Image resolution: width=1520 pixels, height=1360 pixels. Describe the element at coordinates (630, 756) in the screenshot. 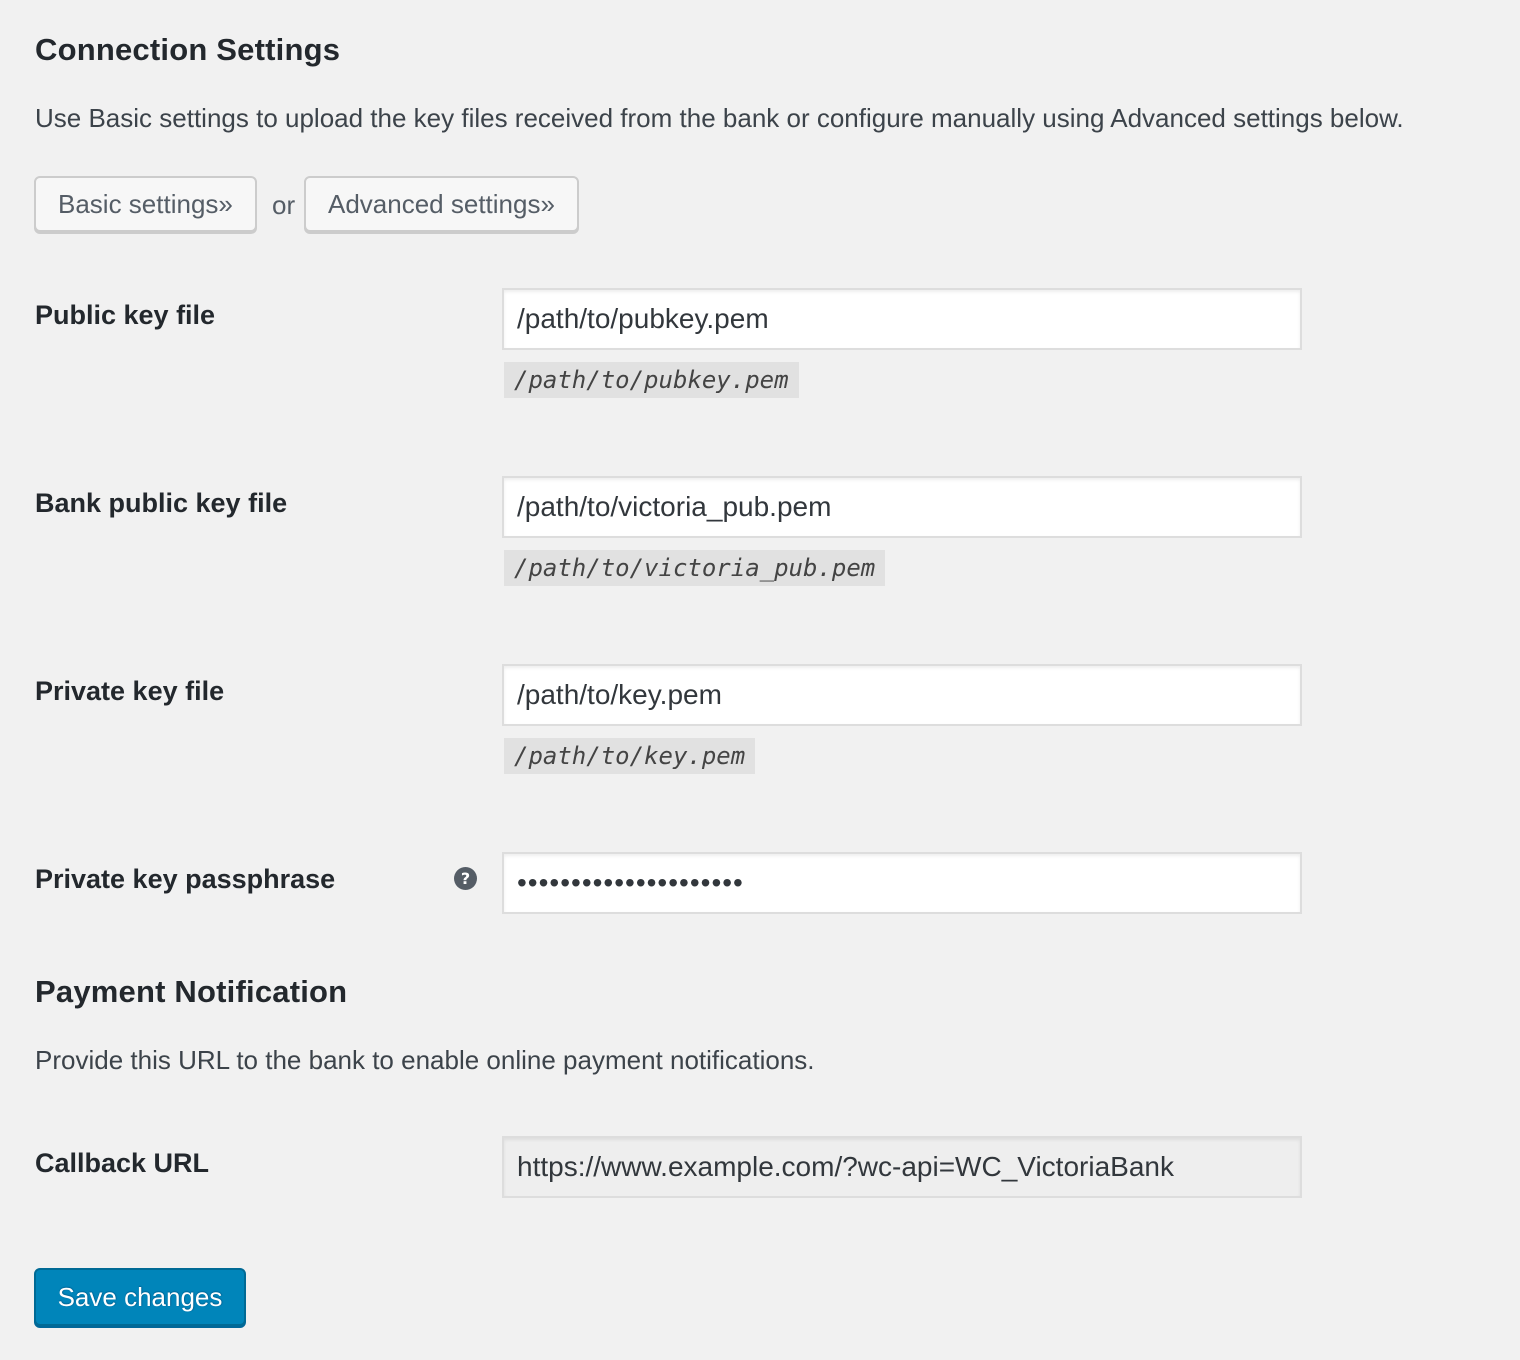

I see `private-key-file-hint: /path/to/key.pem` at that location.